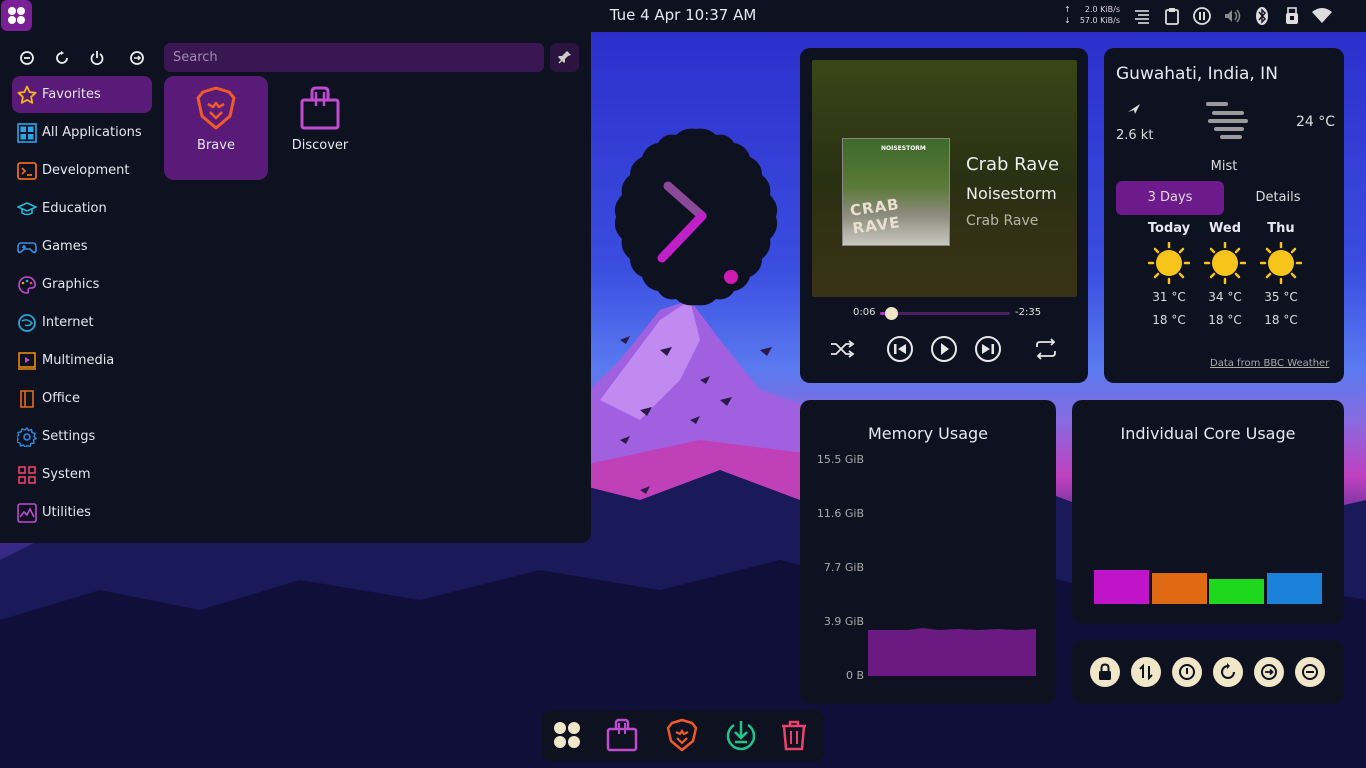  I want to click on category-games: Games, so click(82, 246).